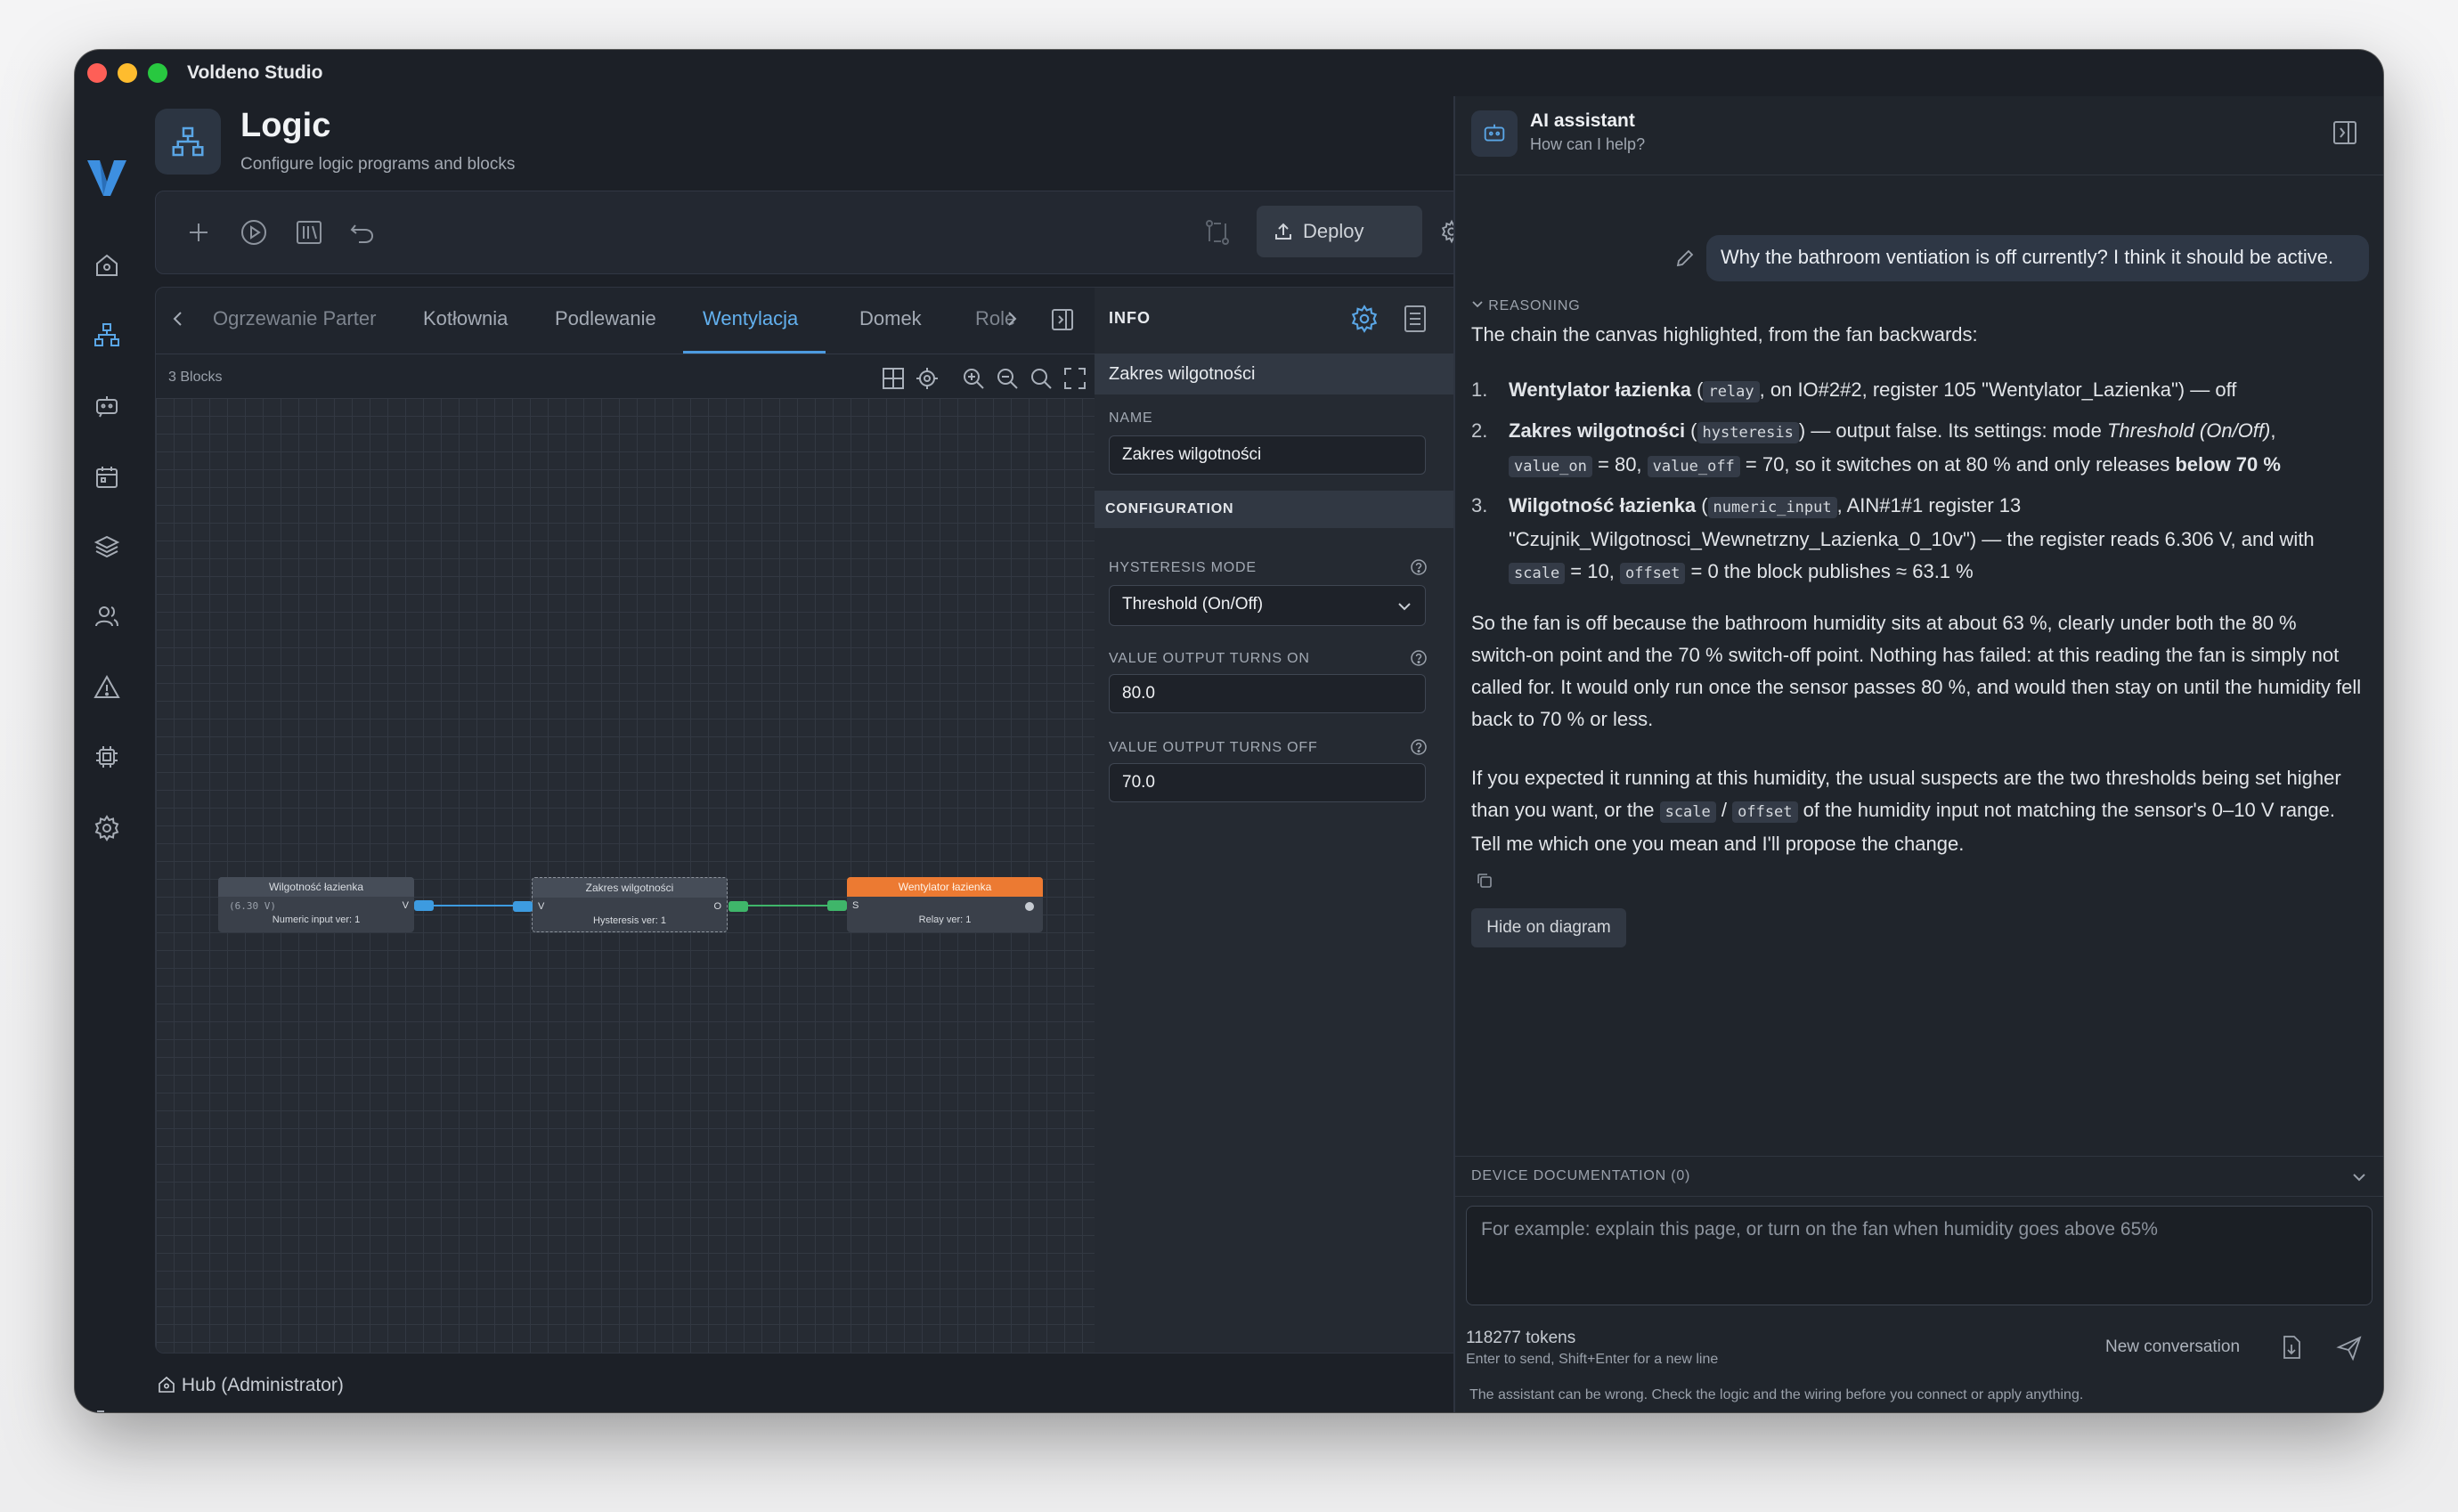 Image resolution: width=2458 pixels, height=1512 pixels. I want to click on tab-podlewanie: Podlewanie, so click(606, 318).